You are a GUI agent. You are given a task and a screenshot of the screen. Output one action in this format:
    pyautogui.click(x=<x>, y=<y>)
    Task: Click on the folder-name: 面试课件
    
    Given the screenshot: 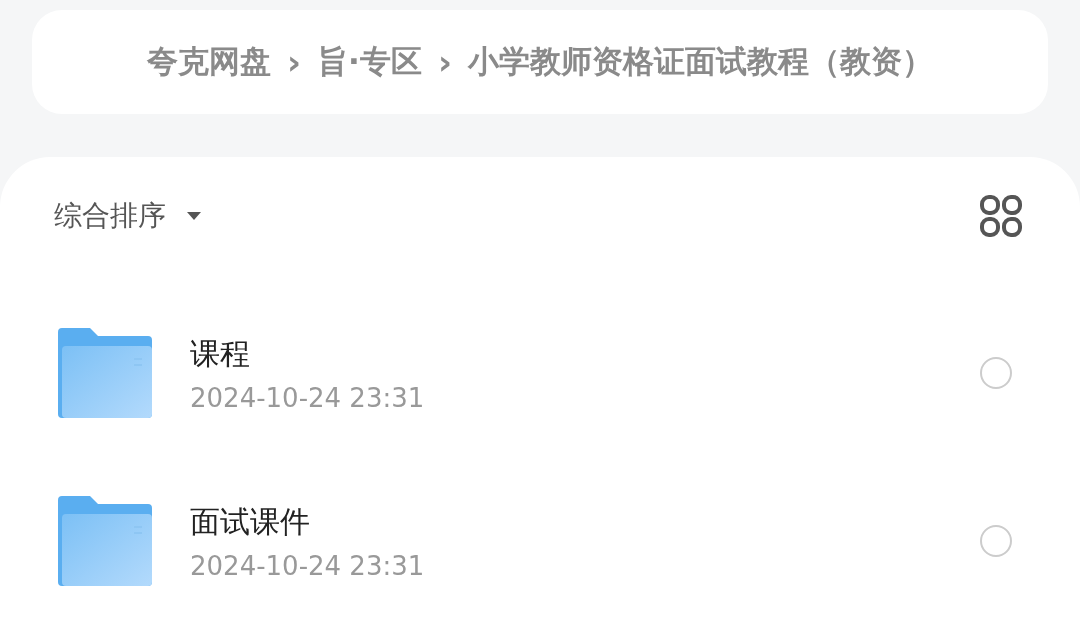 What is the action you would take?
    pyautogui.click(x=250, y=522)
    